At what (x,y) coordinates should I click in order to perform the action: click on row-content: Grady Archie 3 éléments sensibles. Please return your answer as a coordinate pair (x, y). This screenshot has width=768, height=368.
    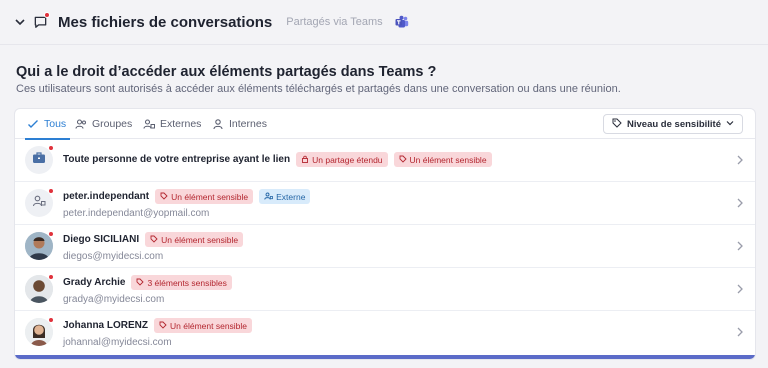
    Looking at the image, I should click on (147, 282).